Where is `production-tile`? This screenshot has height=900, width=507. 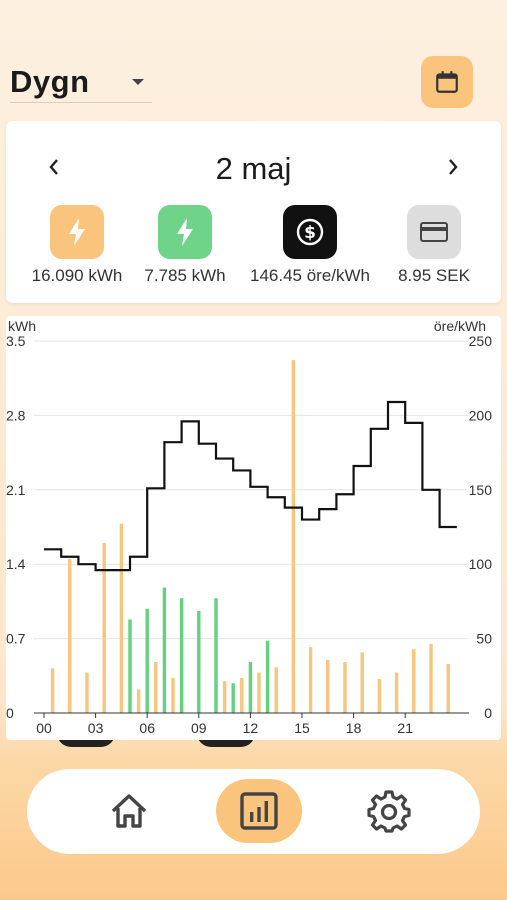 production-tile is located at coordinates (185, 232).